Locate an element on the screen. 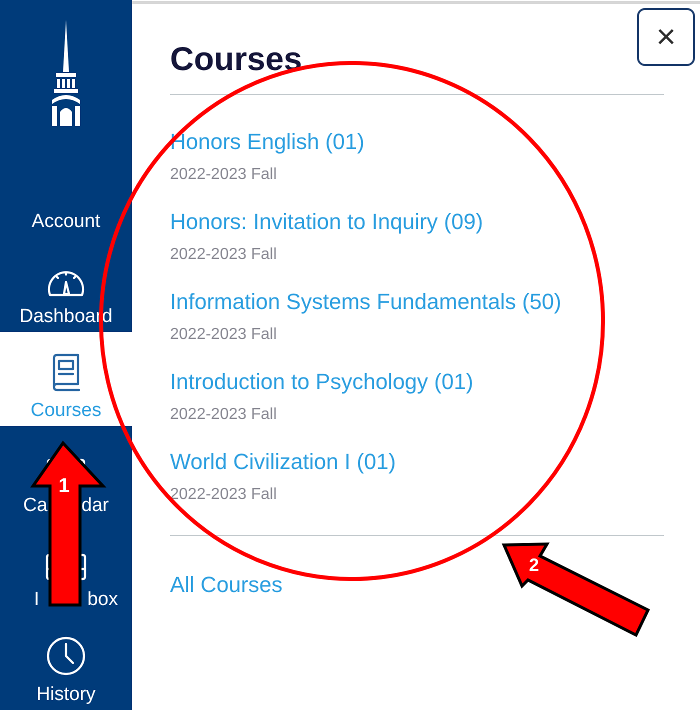 The image size is (700, 710). nav-label: I is located at coordinates (37, 600).